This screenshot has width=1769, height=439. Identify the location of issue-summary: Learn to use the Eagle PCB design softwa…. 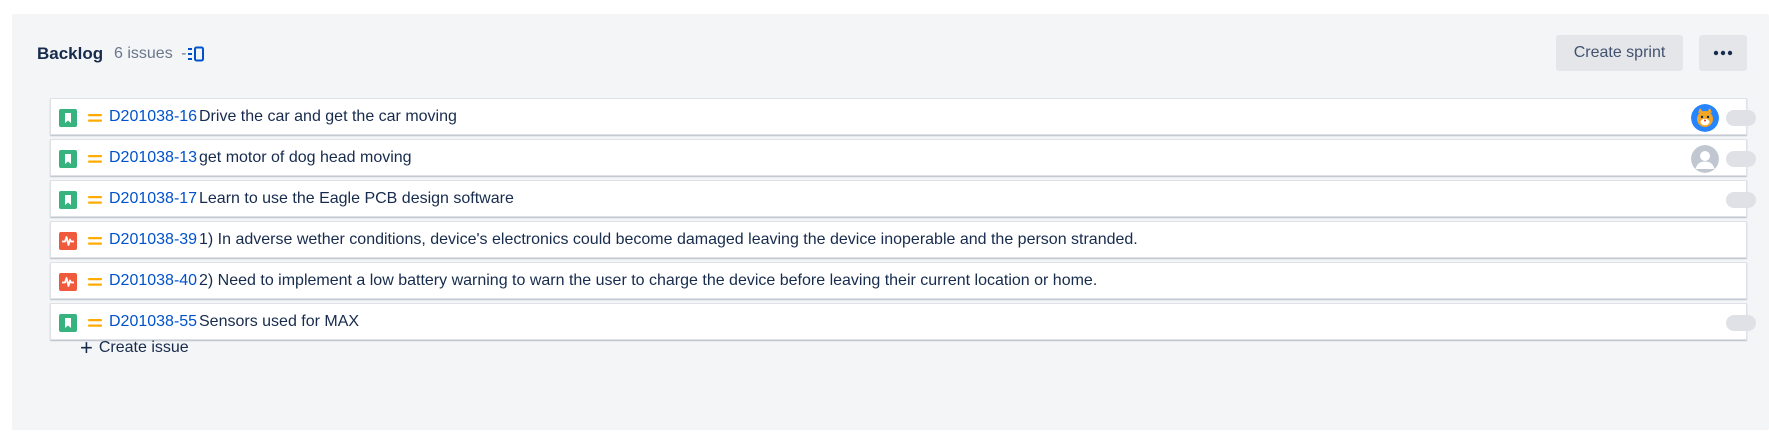
(356, 198).